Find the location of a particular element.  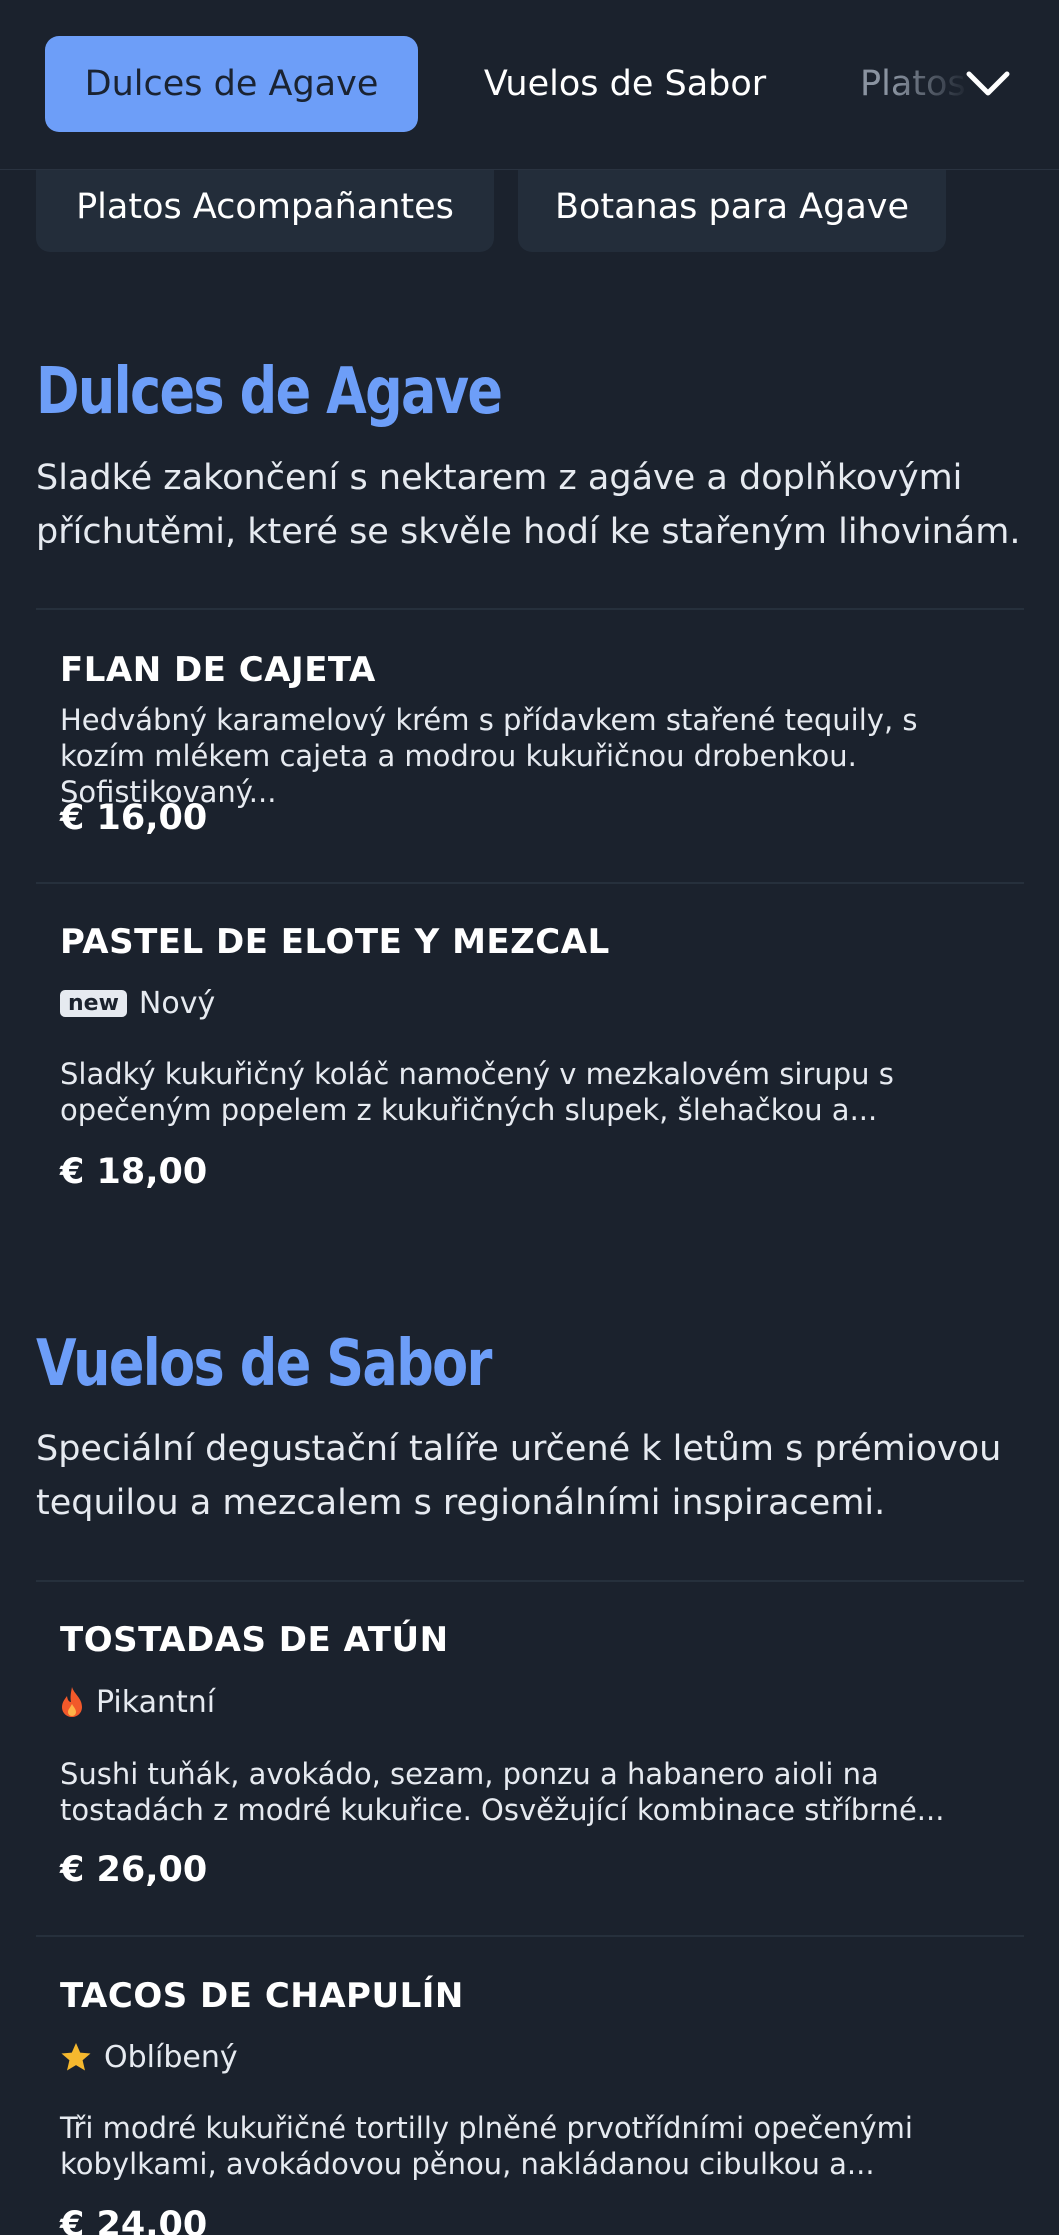

new-tag: new Nový is located at coordinates (137, 1003).